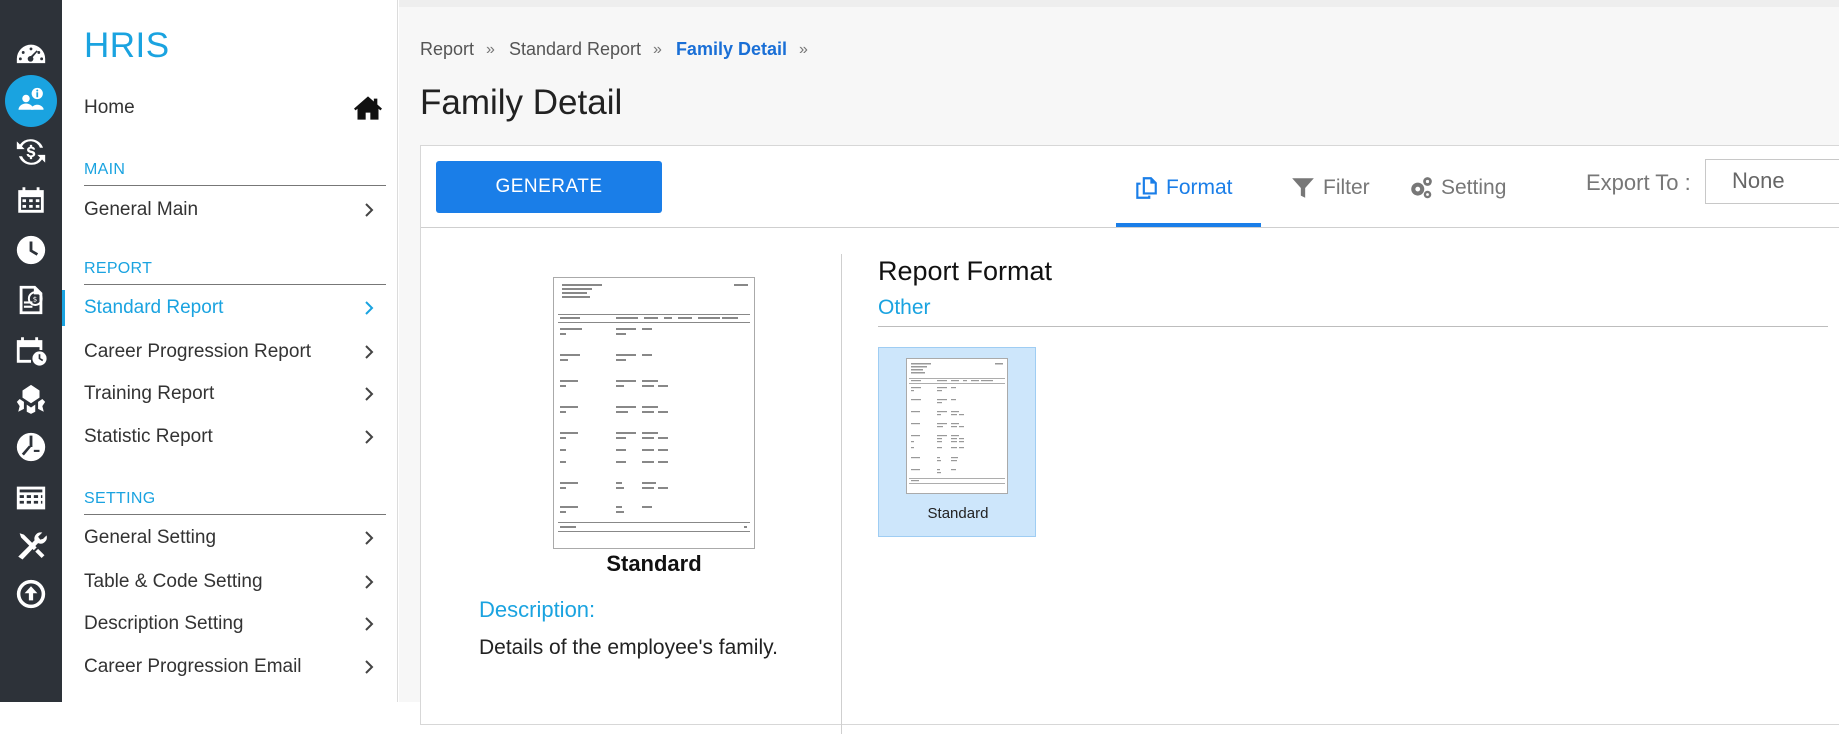 The width and height of the screenshot is (1839, 734). Describe the element at coordinates (173, 581) in the screenshot. I see `sidebar-item-label: Table & Code Setting` at that location.